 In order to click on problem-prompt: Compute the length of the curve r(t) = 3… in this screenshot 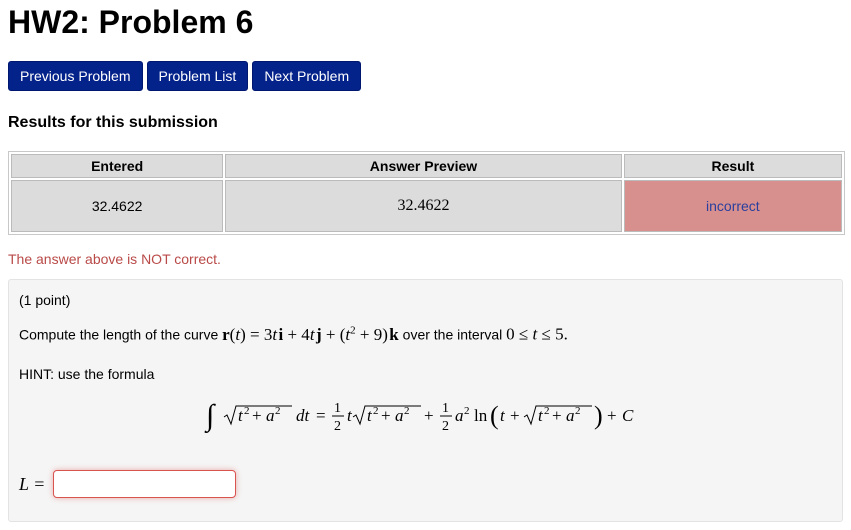, I will do `click(293, 334)`.